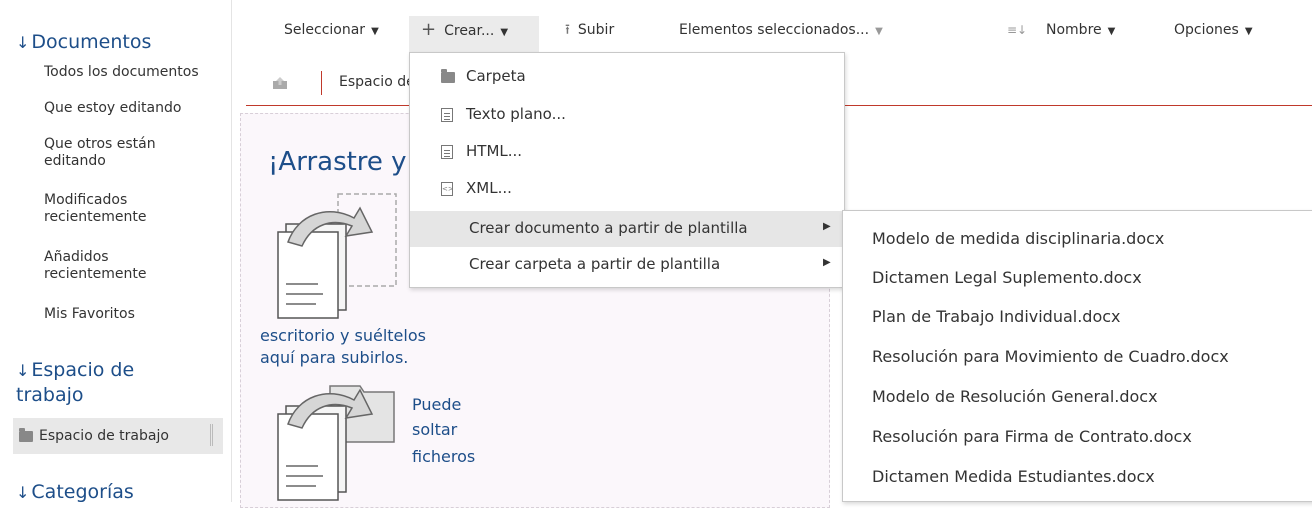  What do you see at coordinates (627, 229) in the screenshot?
I see `menu-item-doc-from-template: Crear documento a partir de plantilla ▶` at bounding box center [627, 229].